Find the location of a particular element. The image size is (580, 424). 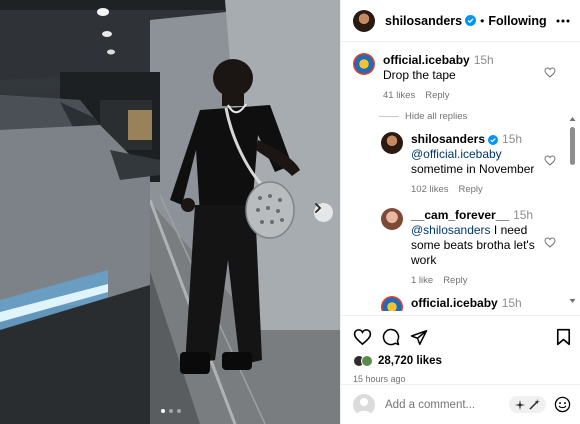

author-avatar is located at coordinates (364, 20).